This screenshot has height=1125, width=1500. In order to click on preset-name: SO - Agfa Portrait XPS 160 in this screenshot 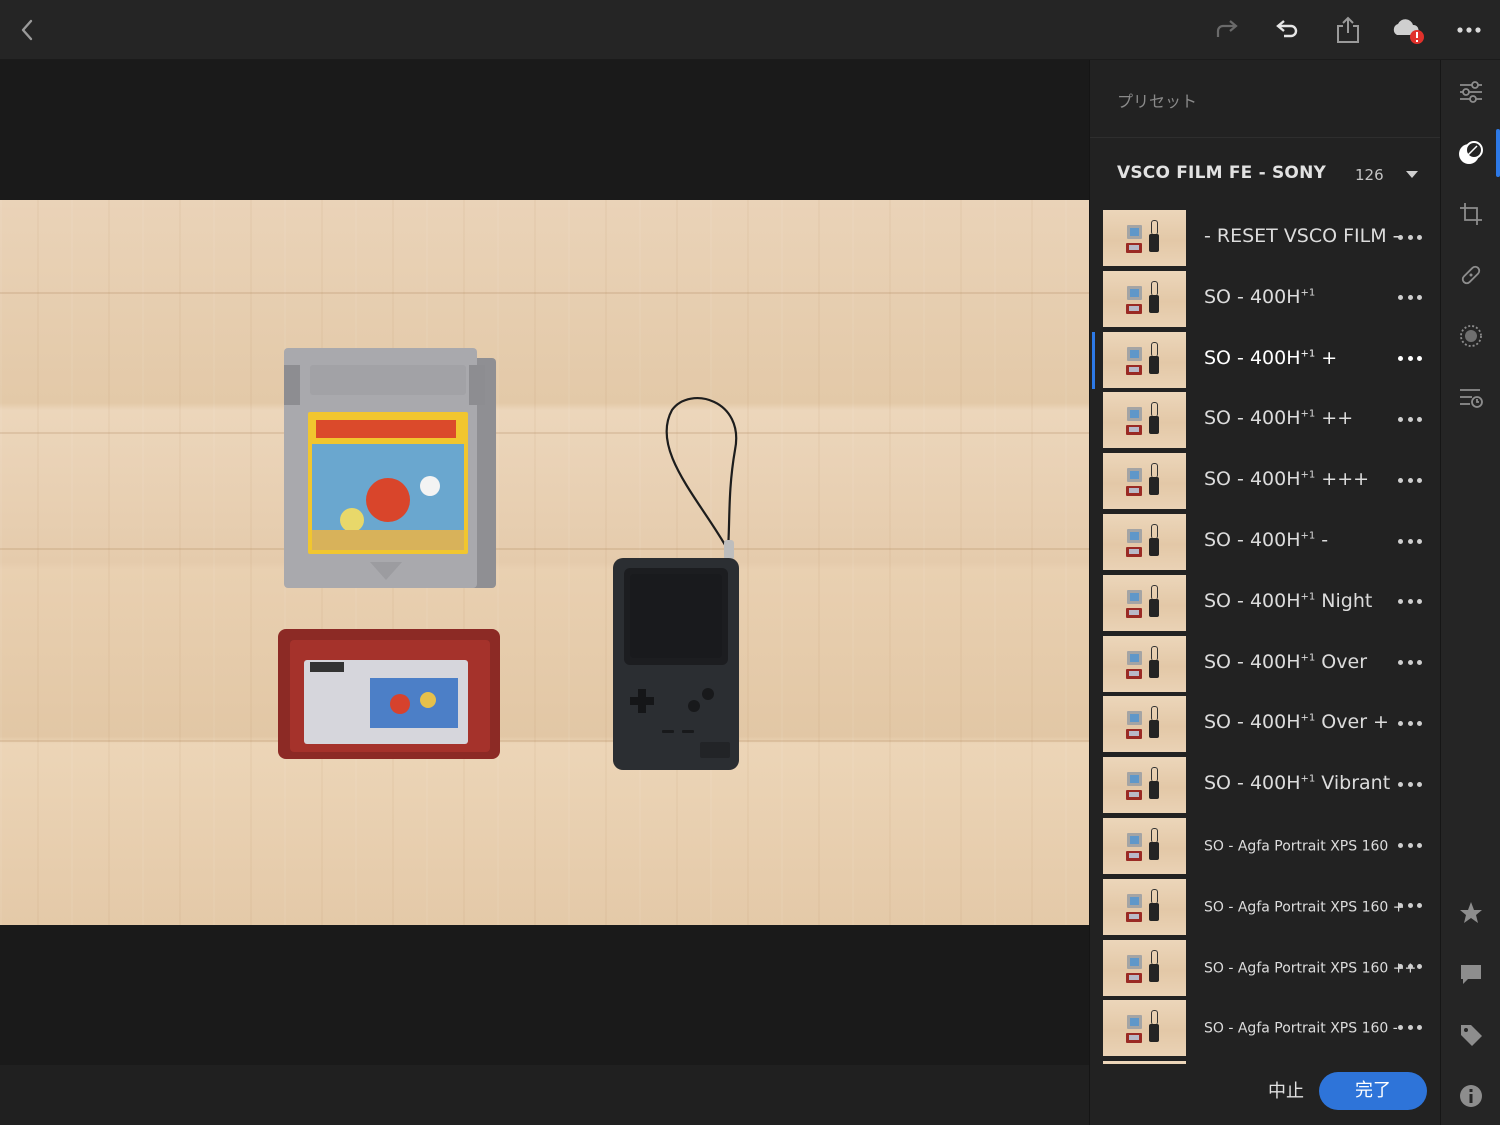, I will do `click(1296, 846)`.